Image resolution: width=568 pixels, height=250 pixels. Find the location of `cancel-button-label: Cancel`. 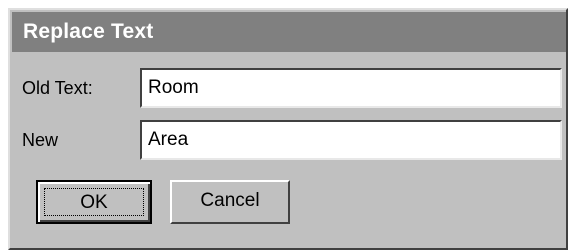

cancel-button-label: Cancel is located at coordinates (230, 200).